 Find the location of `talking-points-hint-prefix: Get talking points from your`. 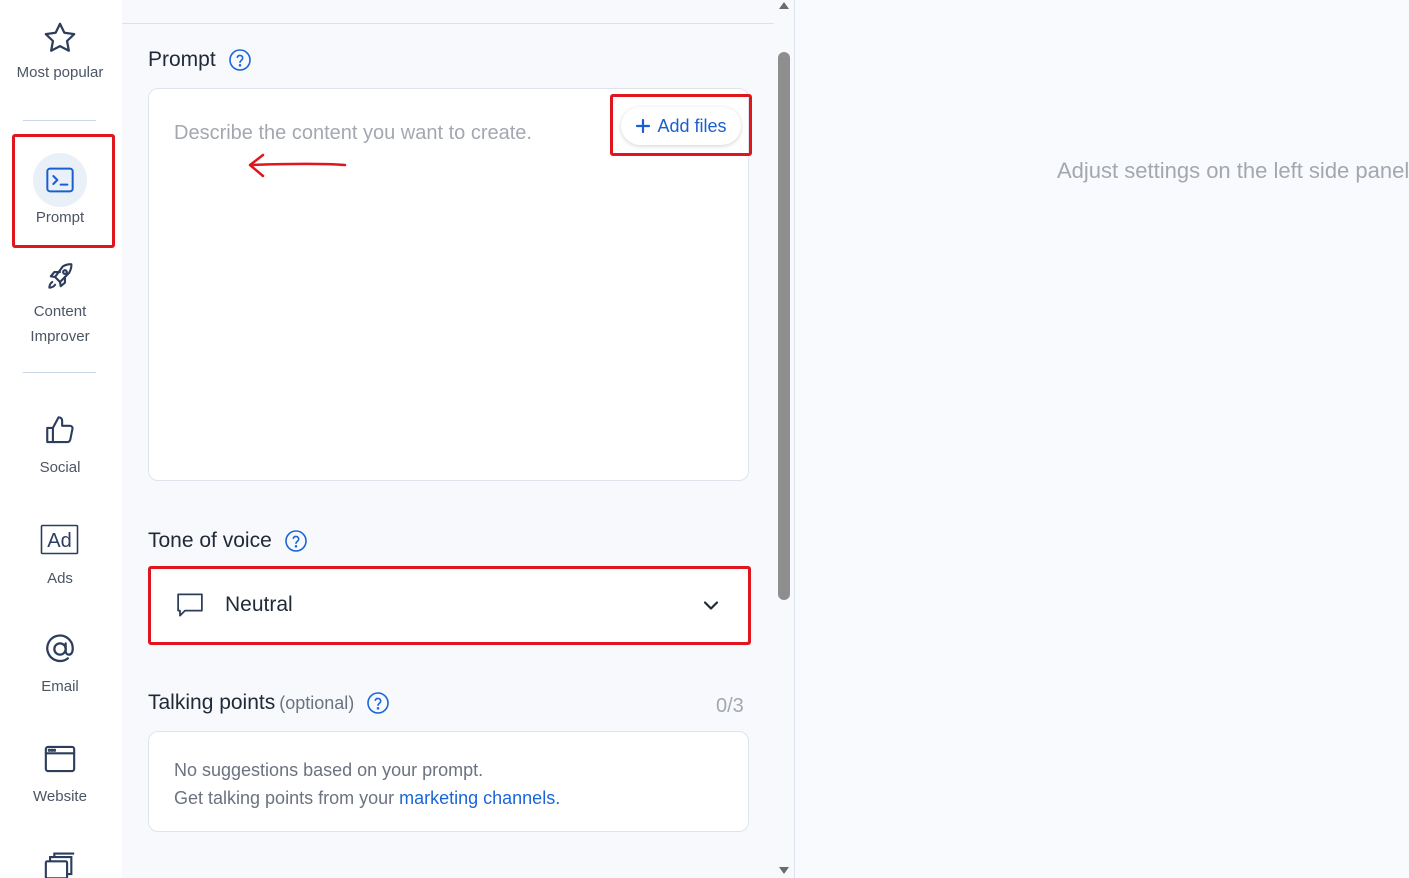

talking-points-hint-prefix: Get talking points from your is located at coordinates (287, 798).